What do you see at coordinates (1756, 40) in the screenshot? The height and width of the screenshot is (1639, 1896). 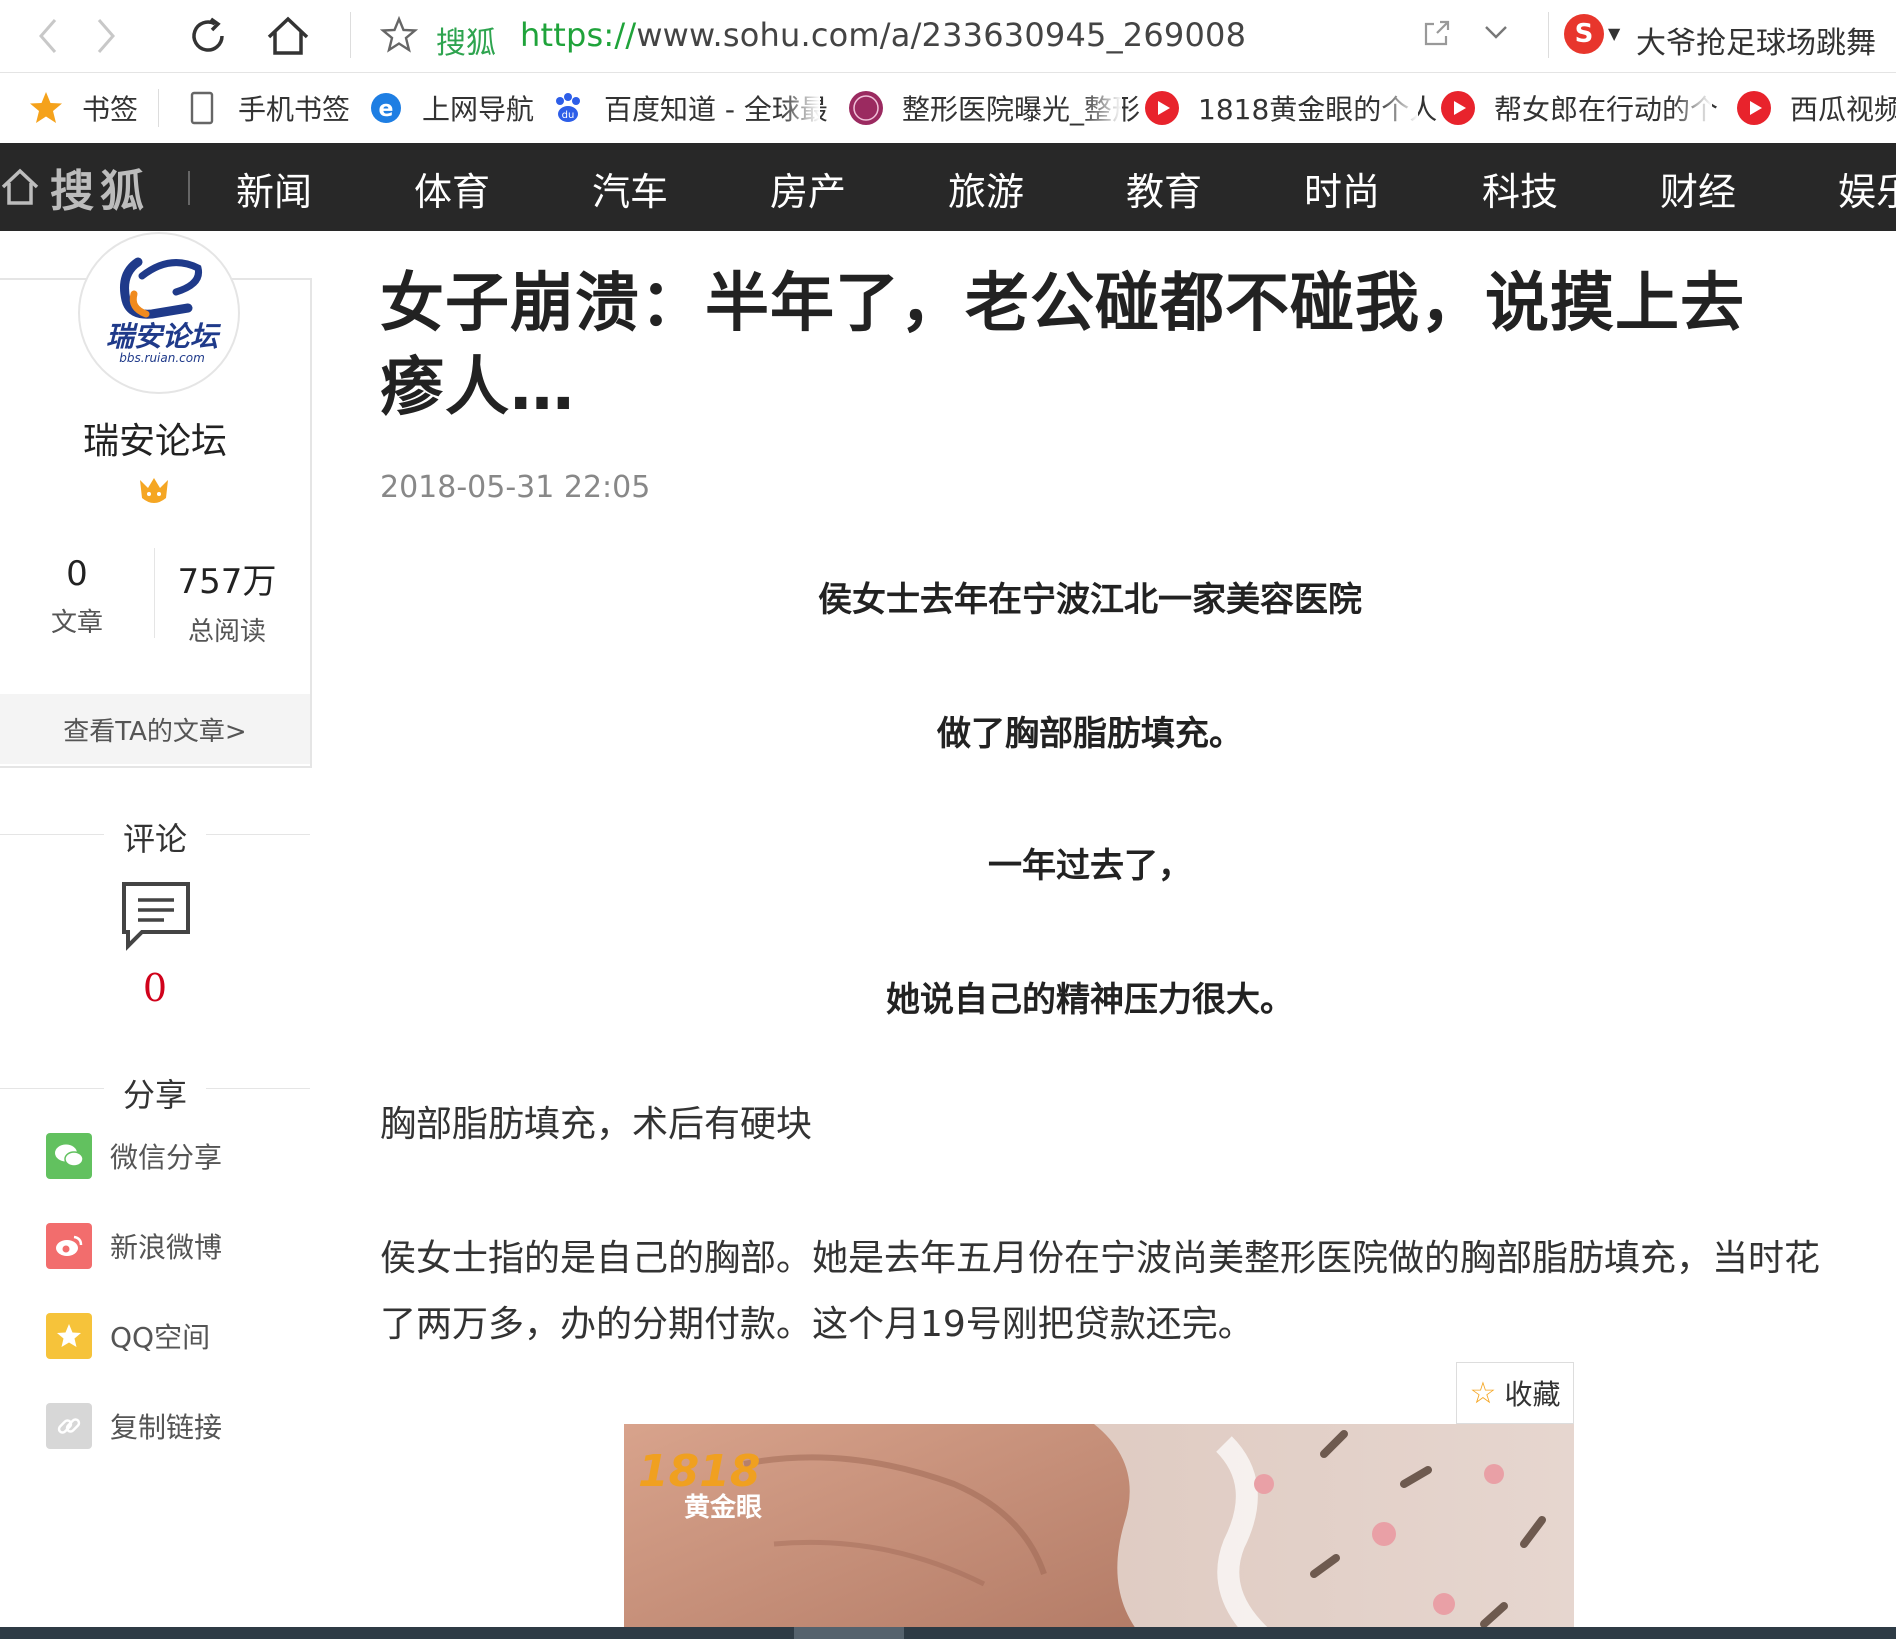 I see `search-box: 大爷抢足球场跳舞` at bounding box center [1756, 40].